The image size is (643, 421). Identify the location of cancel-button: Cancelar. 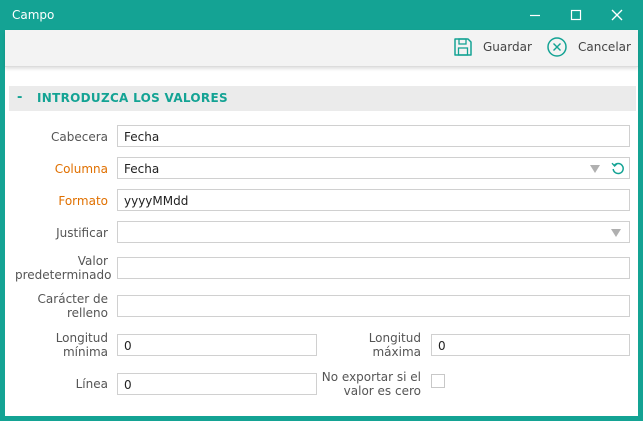
(590, 48).